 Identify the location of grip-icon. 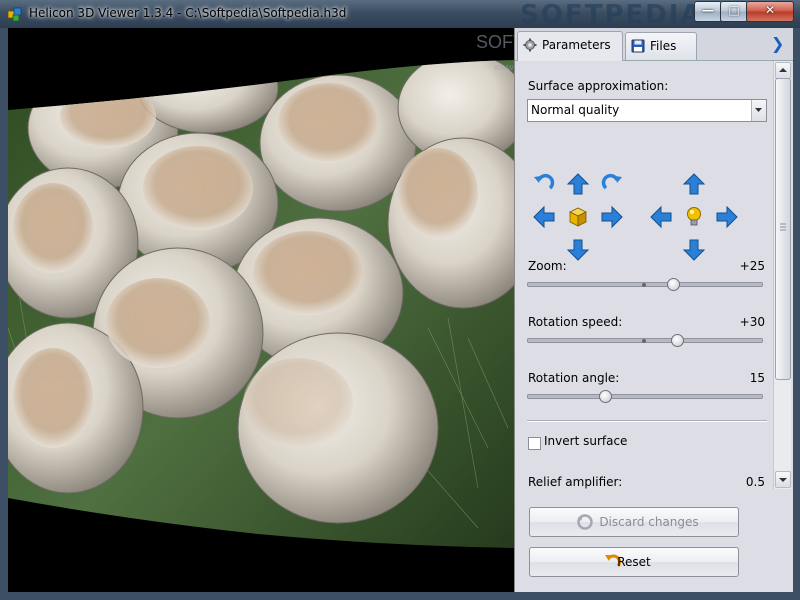
(783, 227).